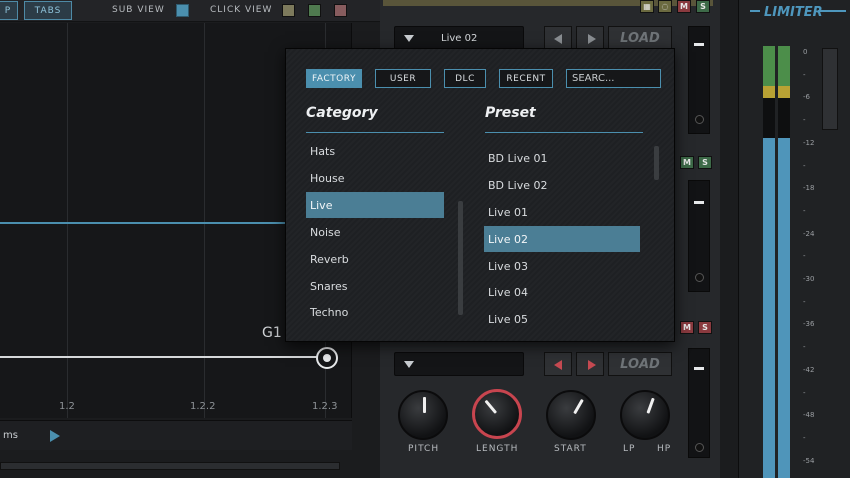 This screenshot has width=850, height=478. I want to click on db-scale-label: -18, so click(809, 188).